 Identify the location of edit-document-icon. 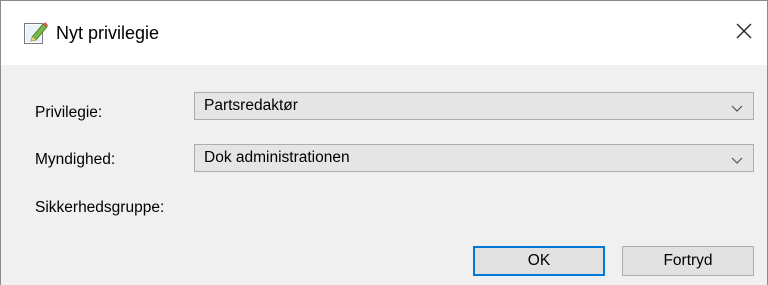
(36, 33).